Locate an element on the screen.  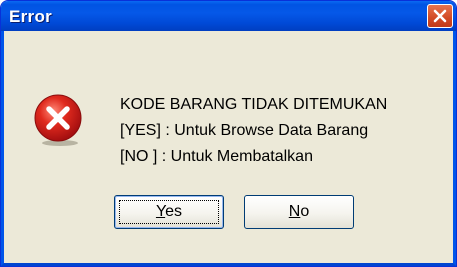
no-accelerator: N is located at coordinates (294, 211).